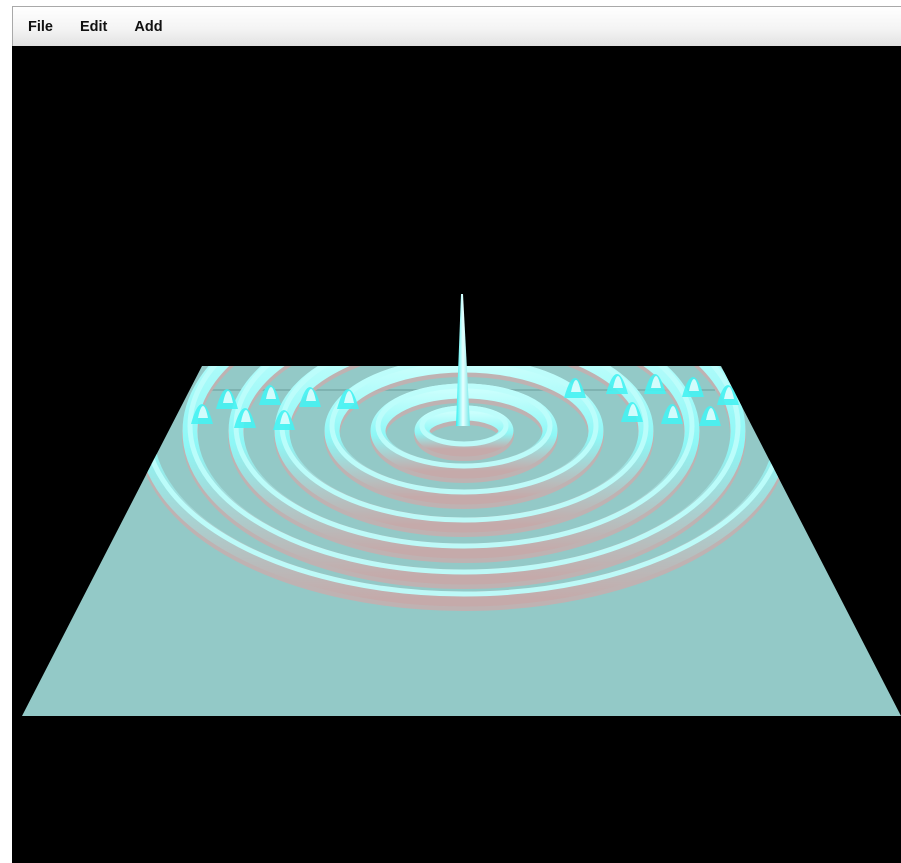  What do you see at coordinates (463, 360) in the screenshot?
I see `center-spike` at bounding box center [463, 360].